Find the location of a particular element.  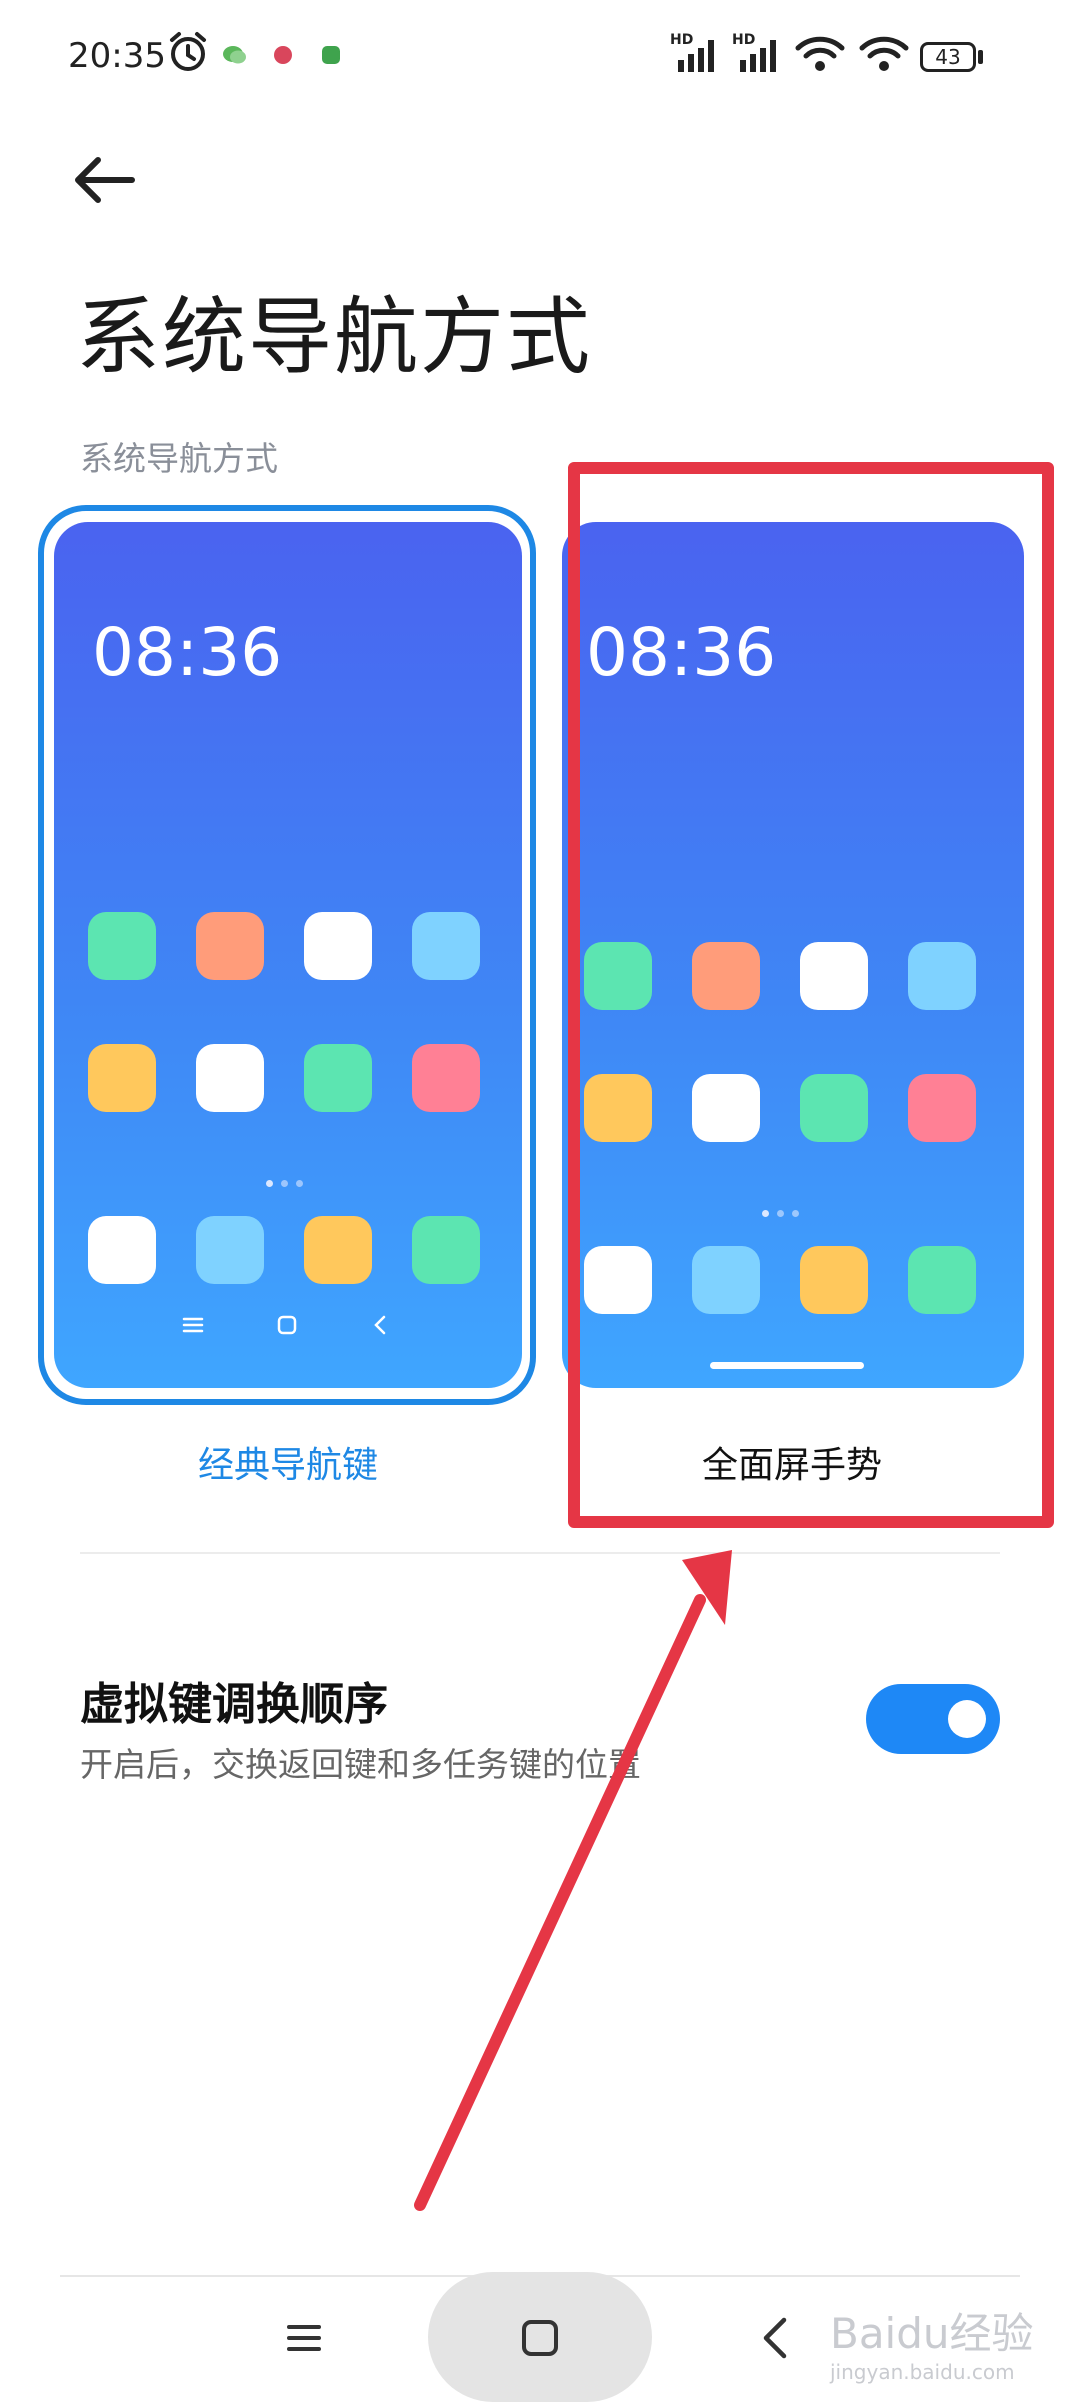

watermark: Baidu经验 is located at coordinates (932, 2333).